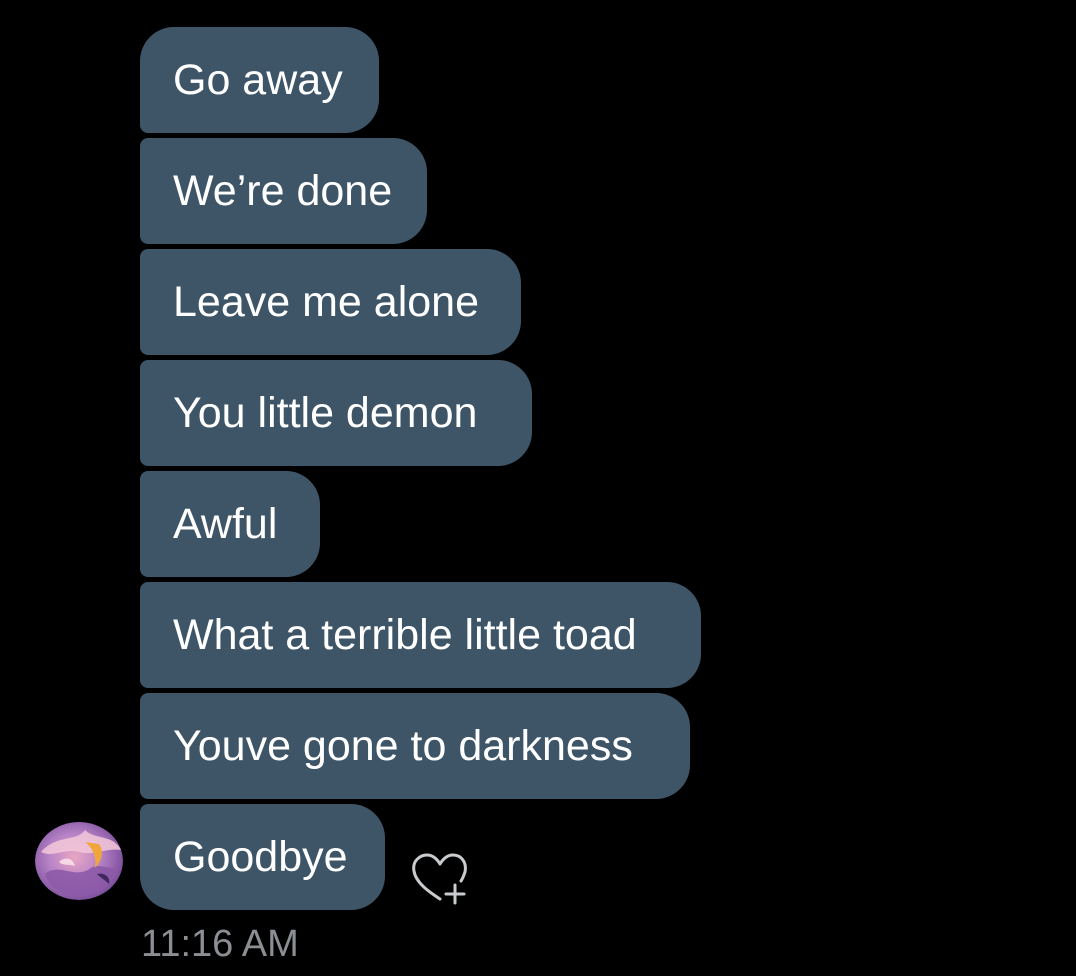 This screenshot has width=1076, height=976. I want to click on message-bubble: Youve gone to darkness, so click(415, 746).